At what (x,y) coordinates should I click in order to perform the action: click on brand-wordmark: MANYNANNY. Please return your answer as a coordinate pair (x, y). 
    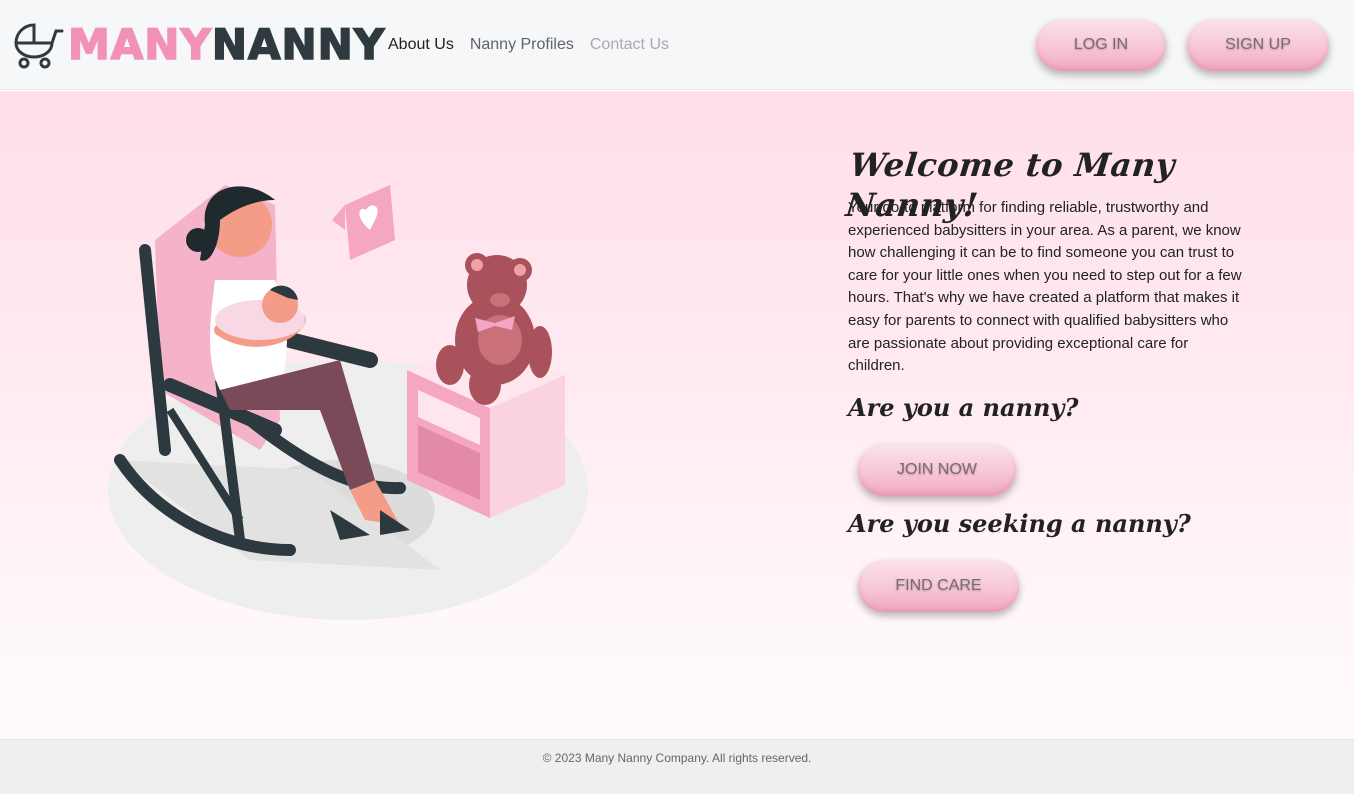
    Looking at the image, I should click on (226, 44).